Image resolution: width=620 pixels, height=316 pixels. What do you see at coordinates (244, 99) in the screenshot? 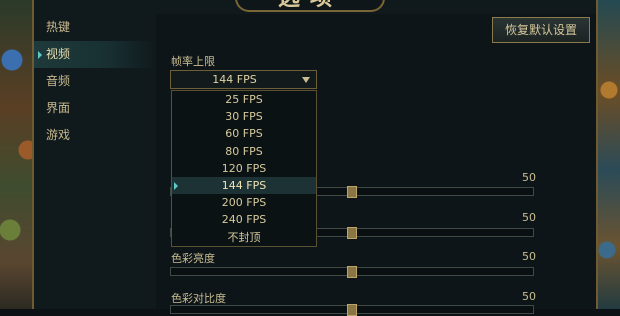
I see `dropdown-option: 25 FPS` at bounding box center [244, 99].